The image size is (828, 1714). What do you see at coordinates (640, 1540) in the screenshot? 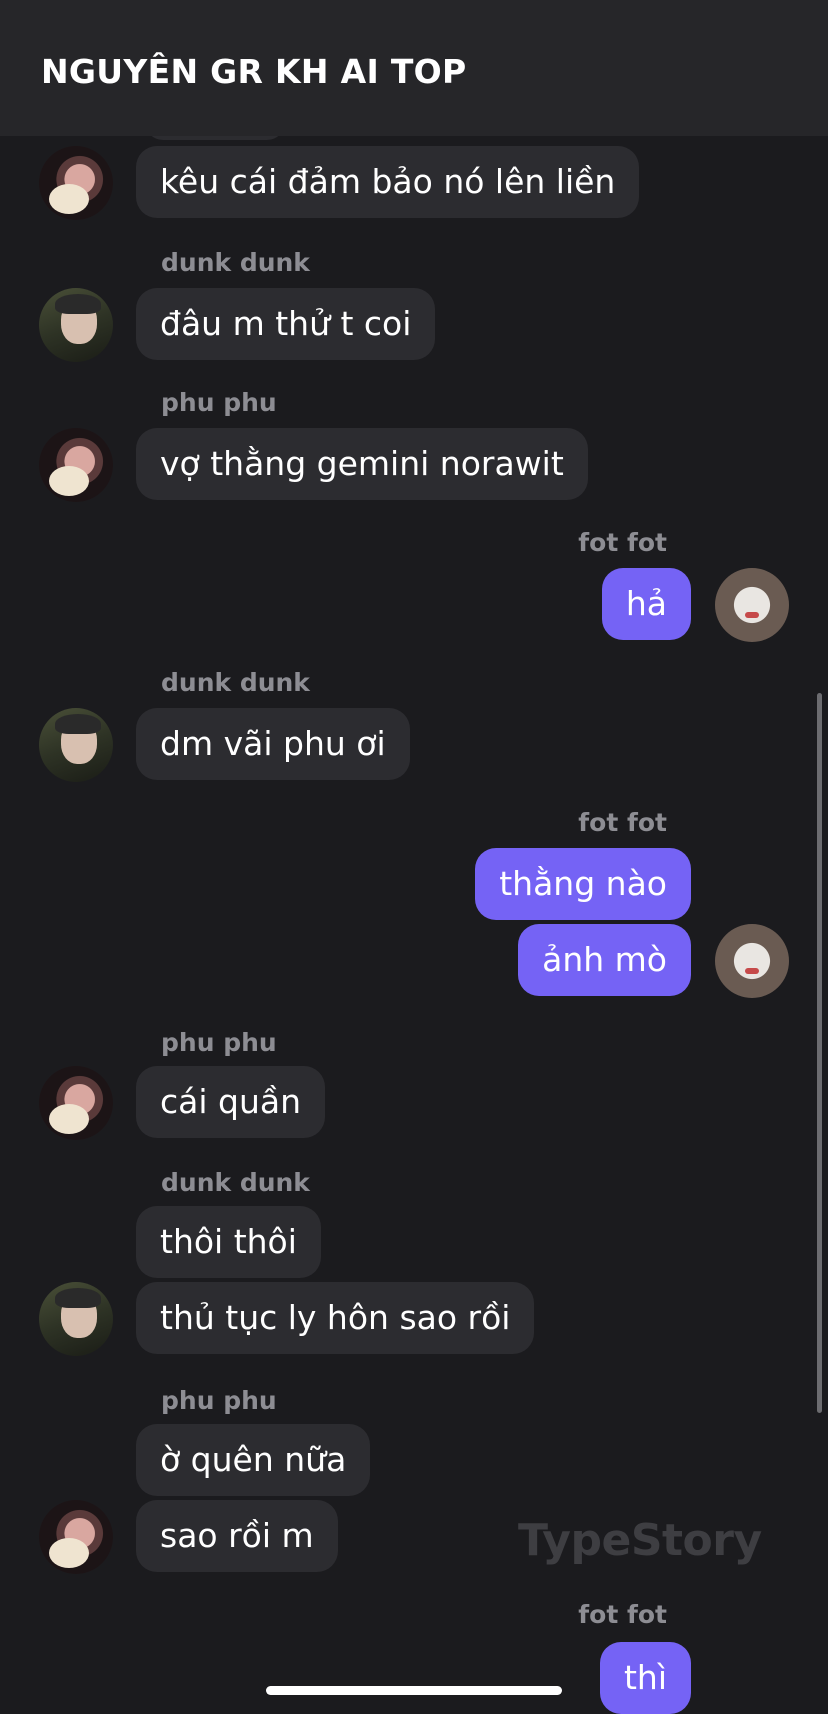
I see `watermark: TypeStory` at bounding box center [640, 1540].